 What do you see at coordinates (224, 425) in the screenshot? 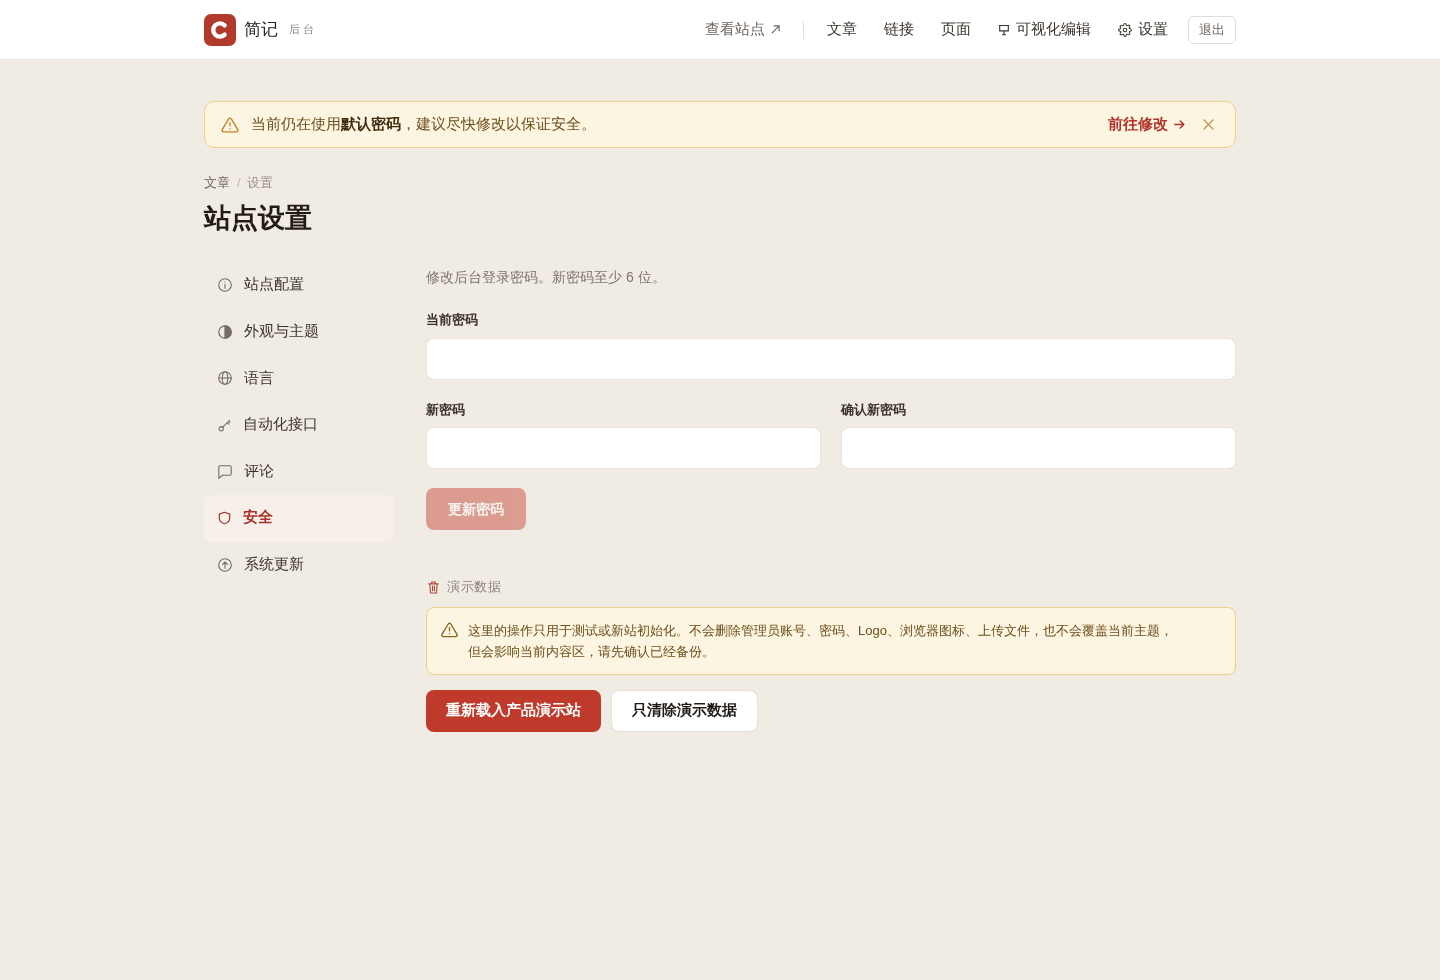
I see `key-icon` at bounding box center [224, 425].